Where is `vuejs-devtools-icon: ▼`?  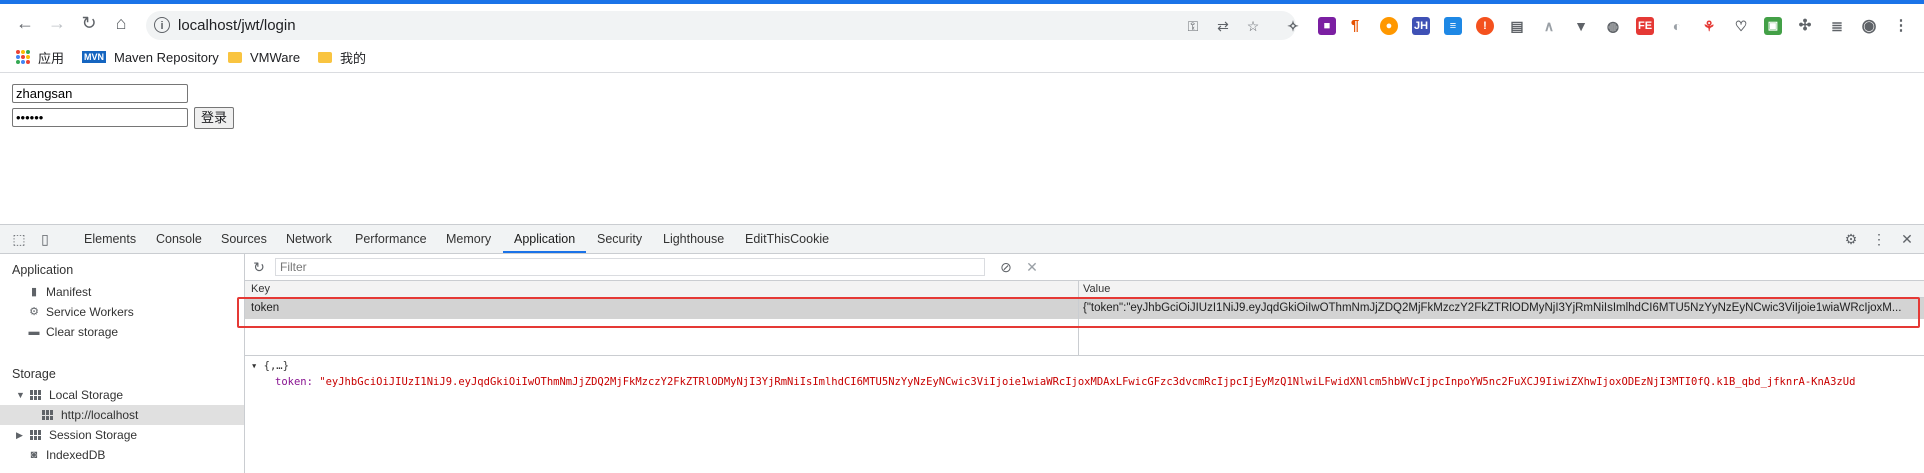
vuejs-devtools-icon: ▼ is located at coordinates (1581, 26).